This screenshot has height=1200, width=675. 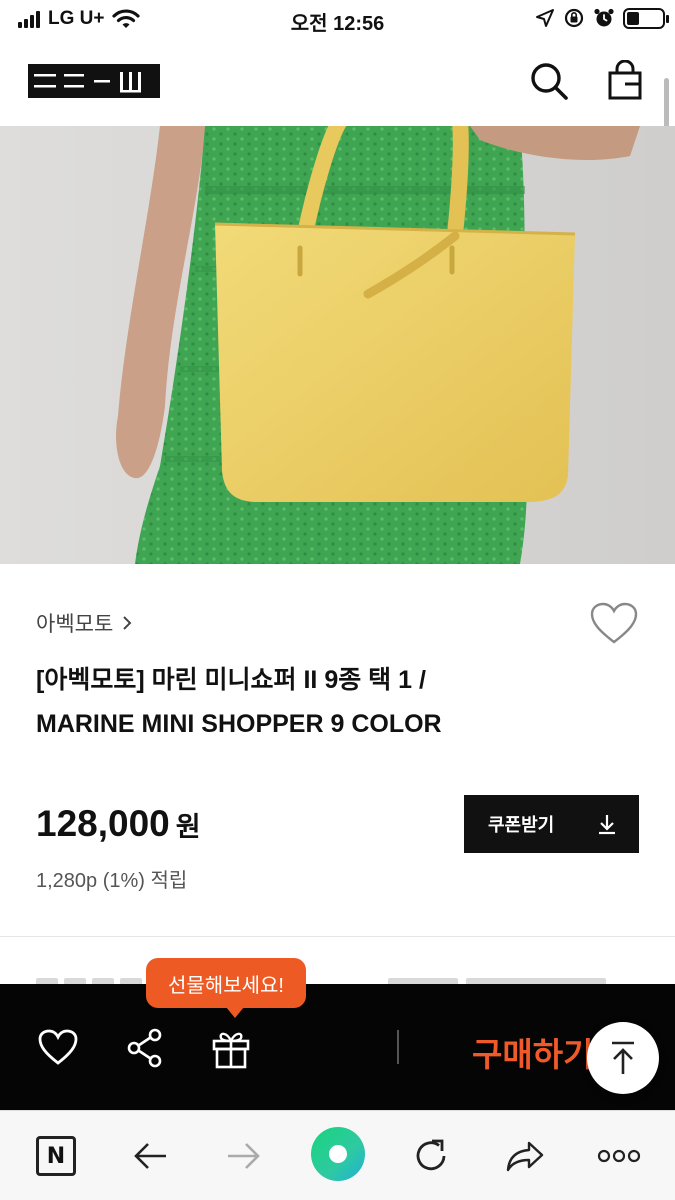 I want to click on forward-arrow-icon, so click(x=244, y=1156).